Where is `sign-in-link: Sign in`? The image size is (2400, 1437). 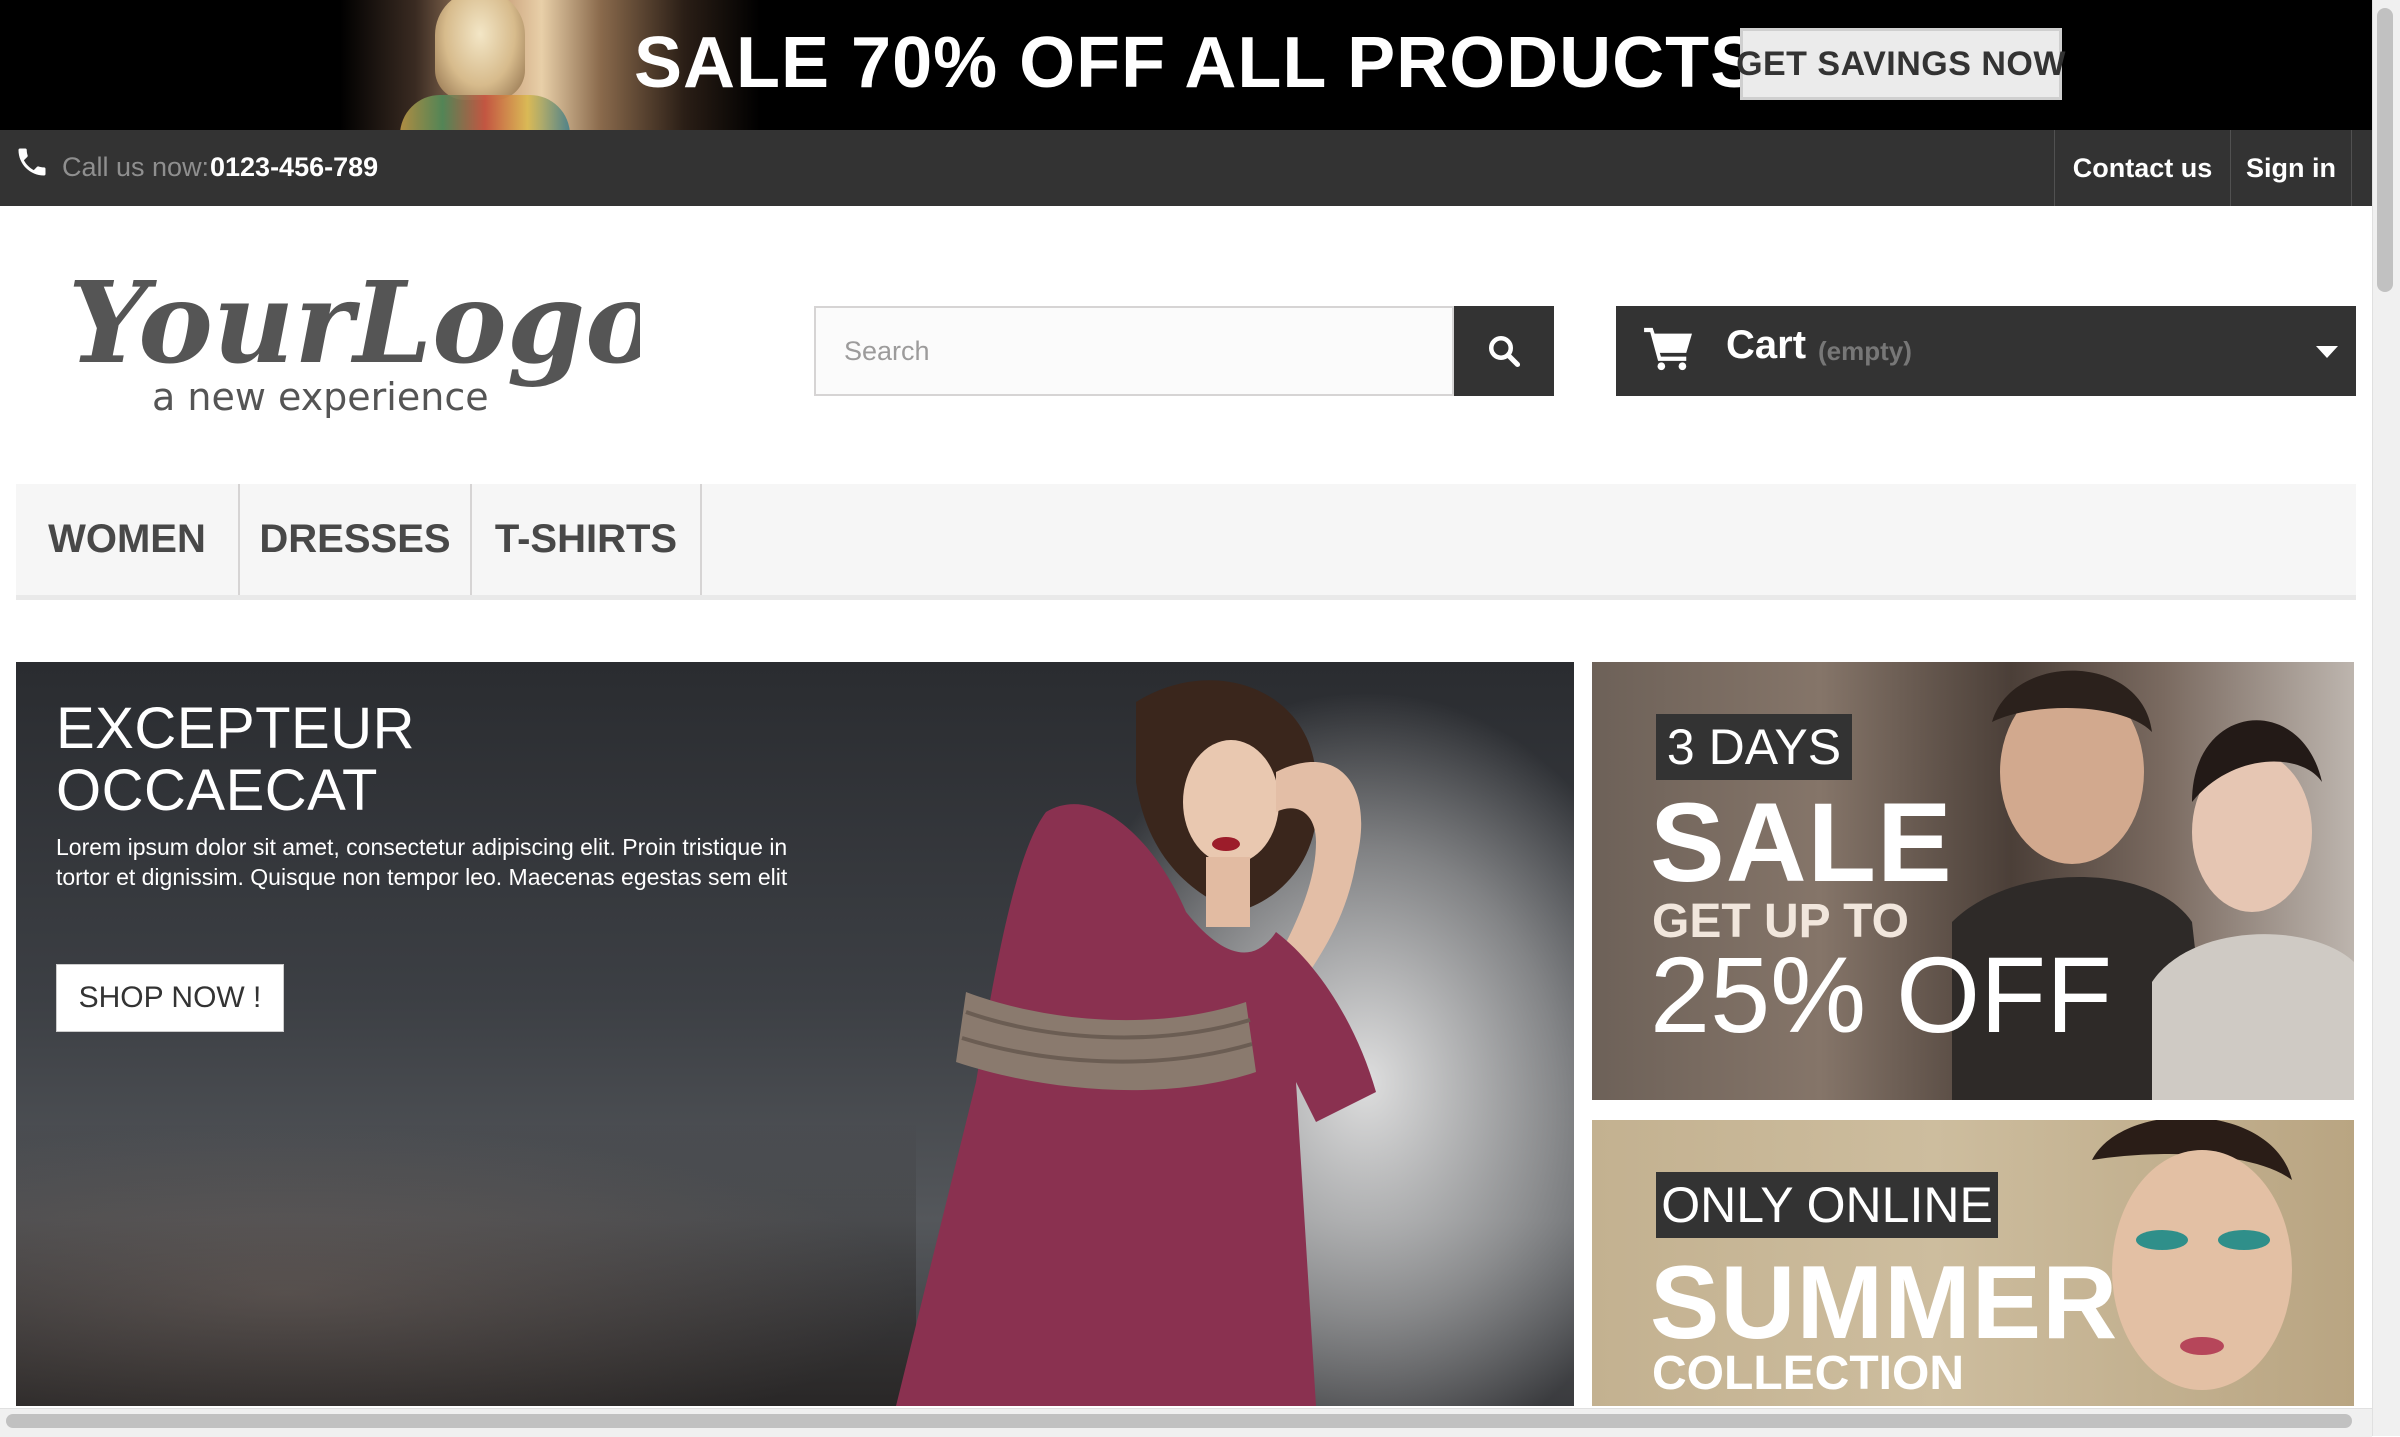
sign-in-link: Sign in is located at coordinates (2291, 168).